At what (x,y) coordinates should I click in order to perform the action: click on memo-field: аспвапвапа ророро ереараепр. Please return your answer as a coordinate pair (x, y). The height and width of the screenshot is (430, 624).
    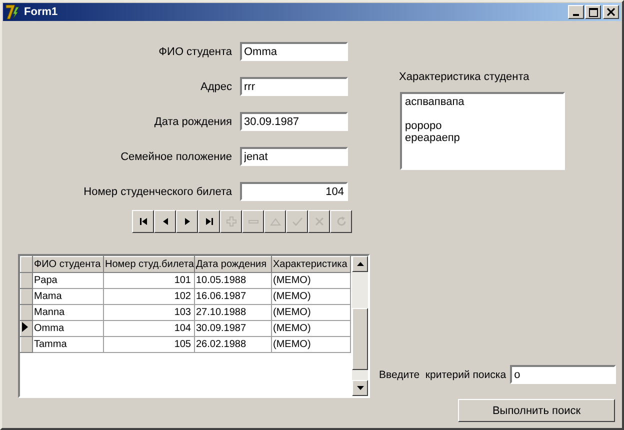
    Looking at the image, I should click on (482, 131).